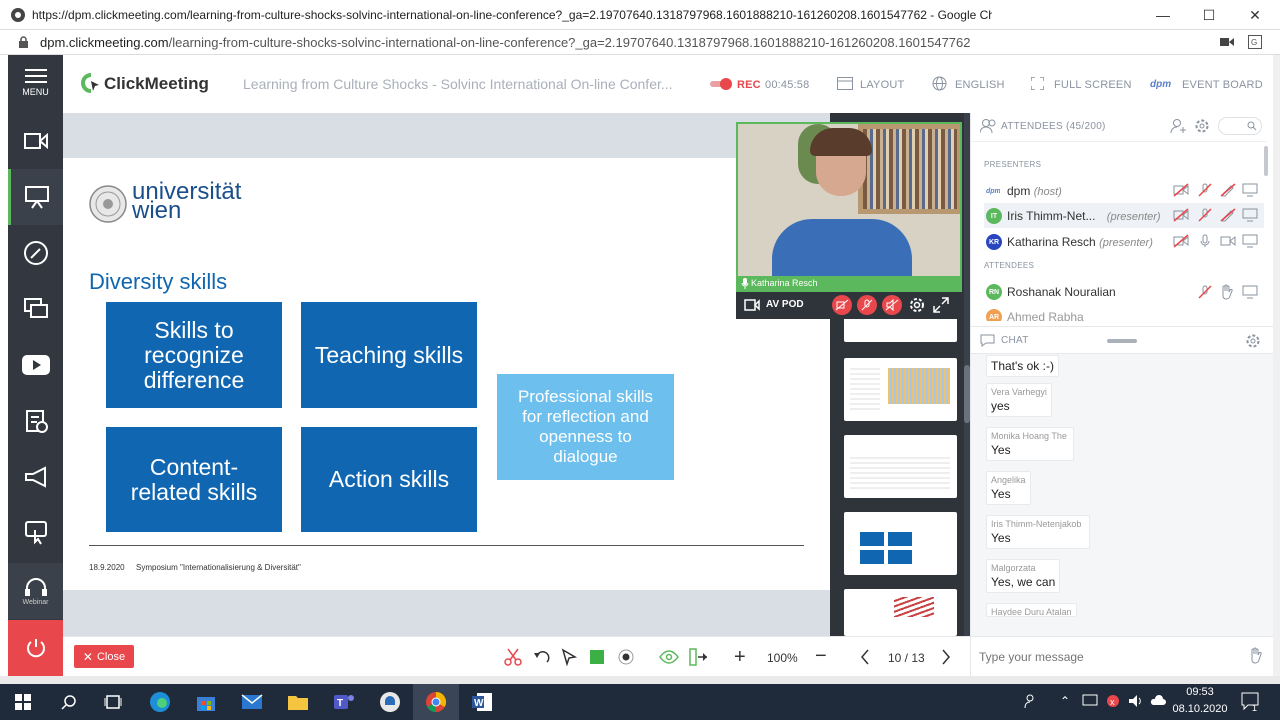 This screenshot has width=1280, height=720. What do you see at coordinates (1013, 164) in the screenshot?
I see `presenters-label: PRESENTERS` at bounding box center [1013, 164].